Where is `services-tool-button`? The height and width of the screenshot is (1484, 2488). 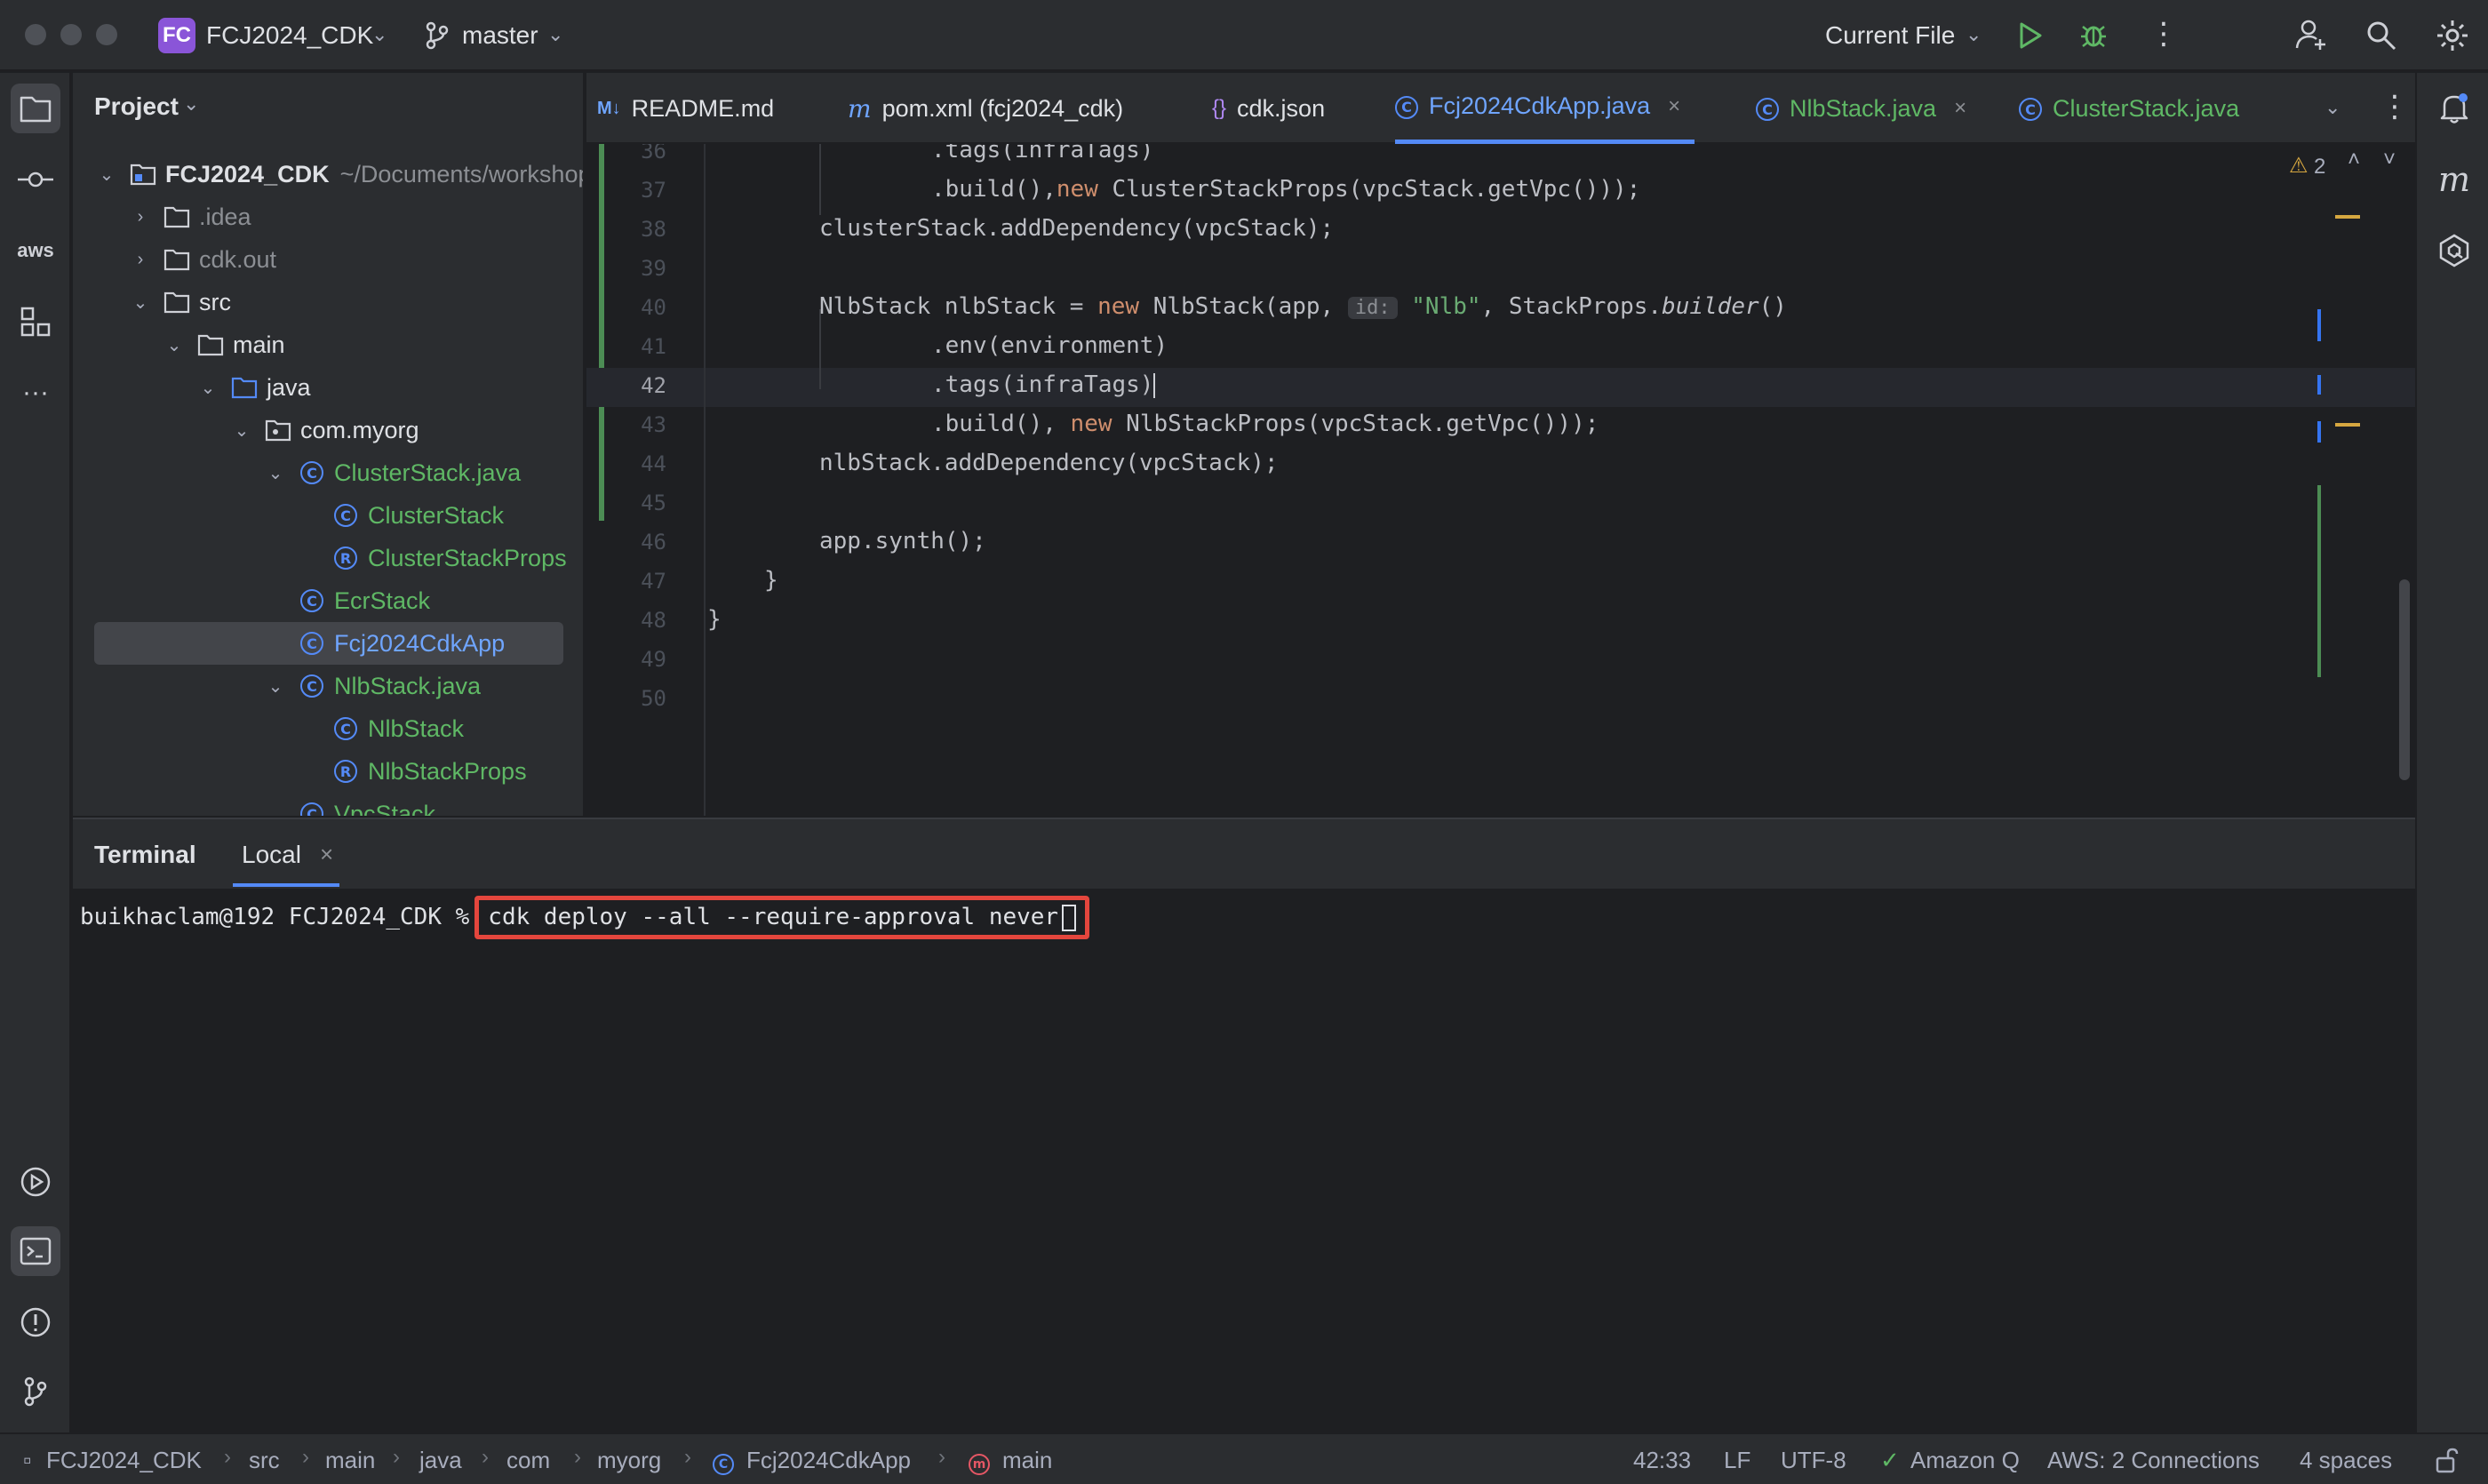
services-tool-button is located at coordinates (35, 1182).